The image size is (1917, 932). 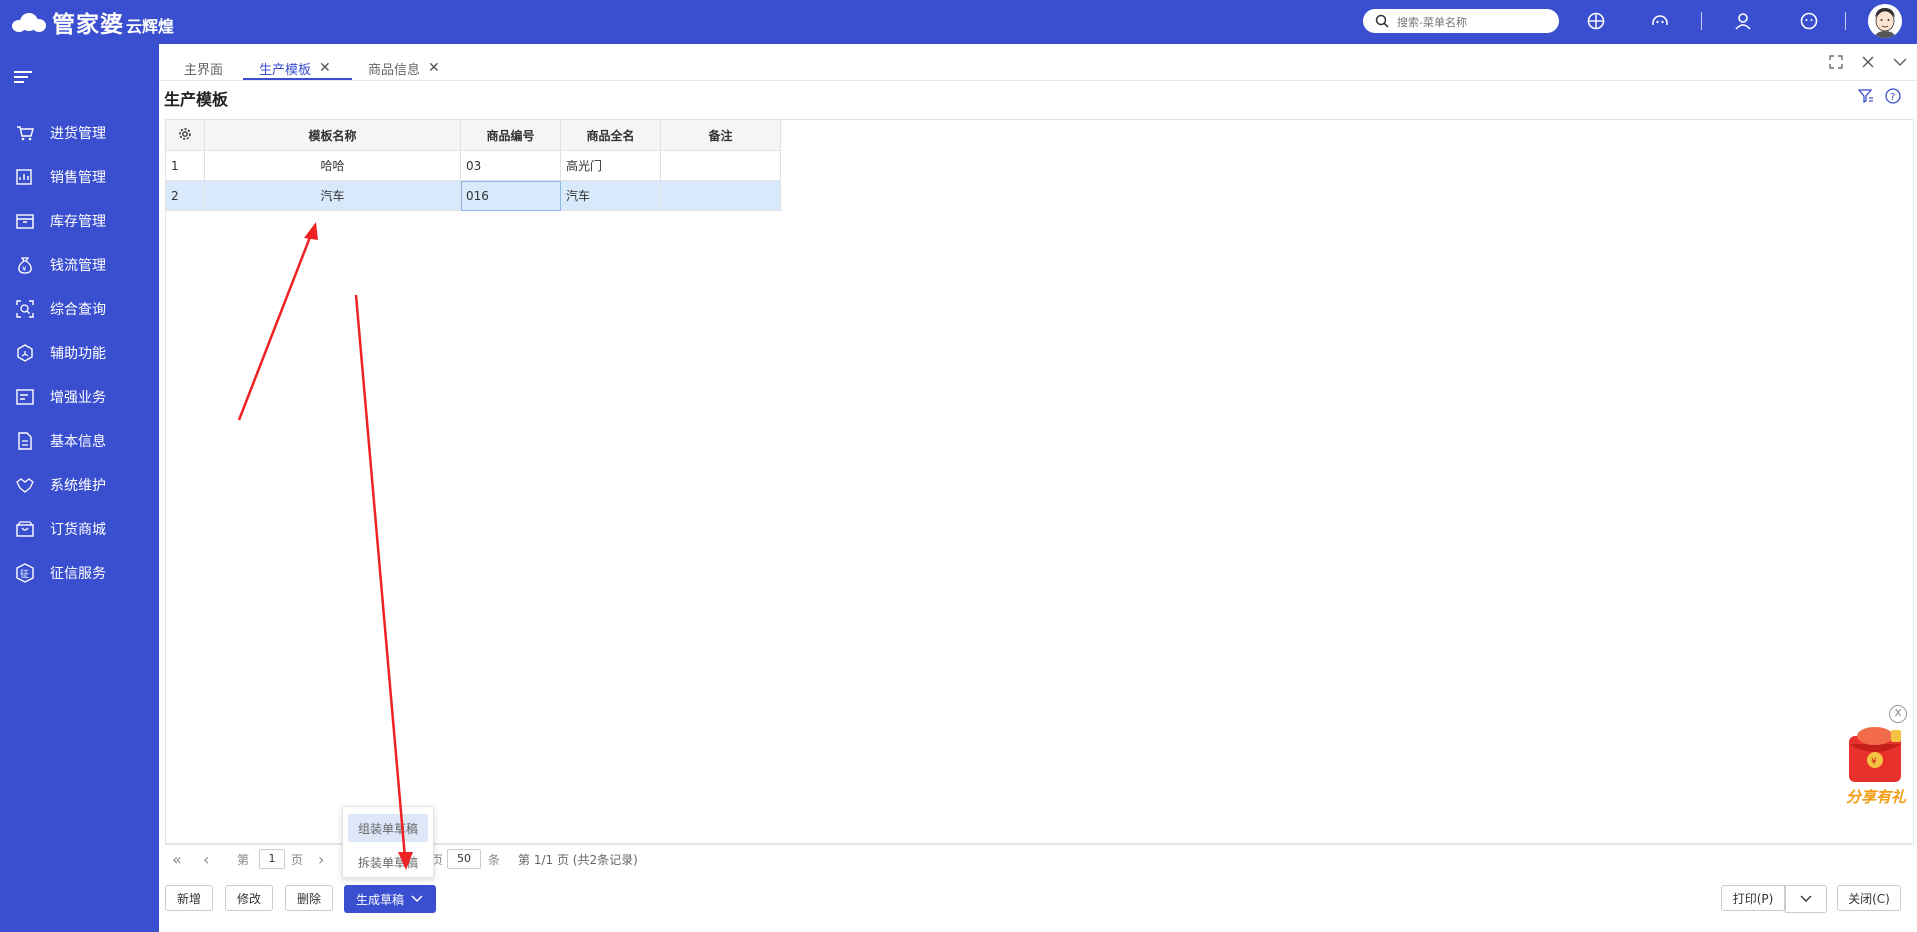 I want to click on print-dropdown-button, so click(x=1806, y=899).